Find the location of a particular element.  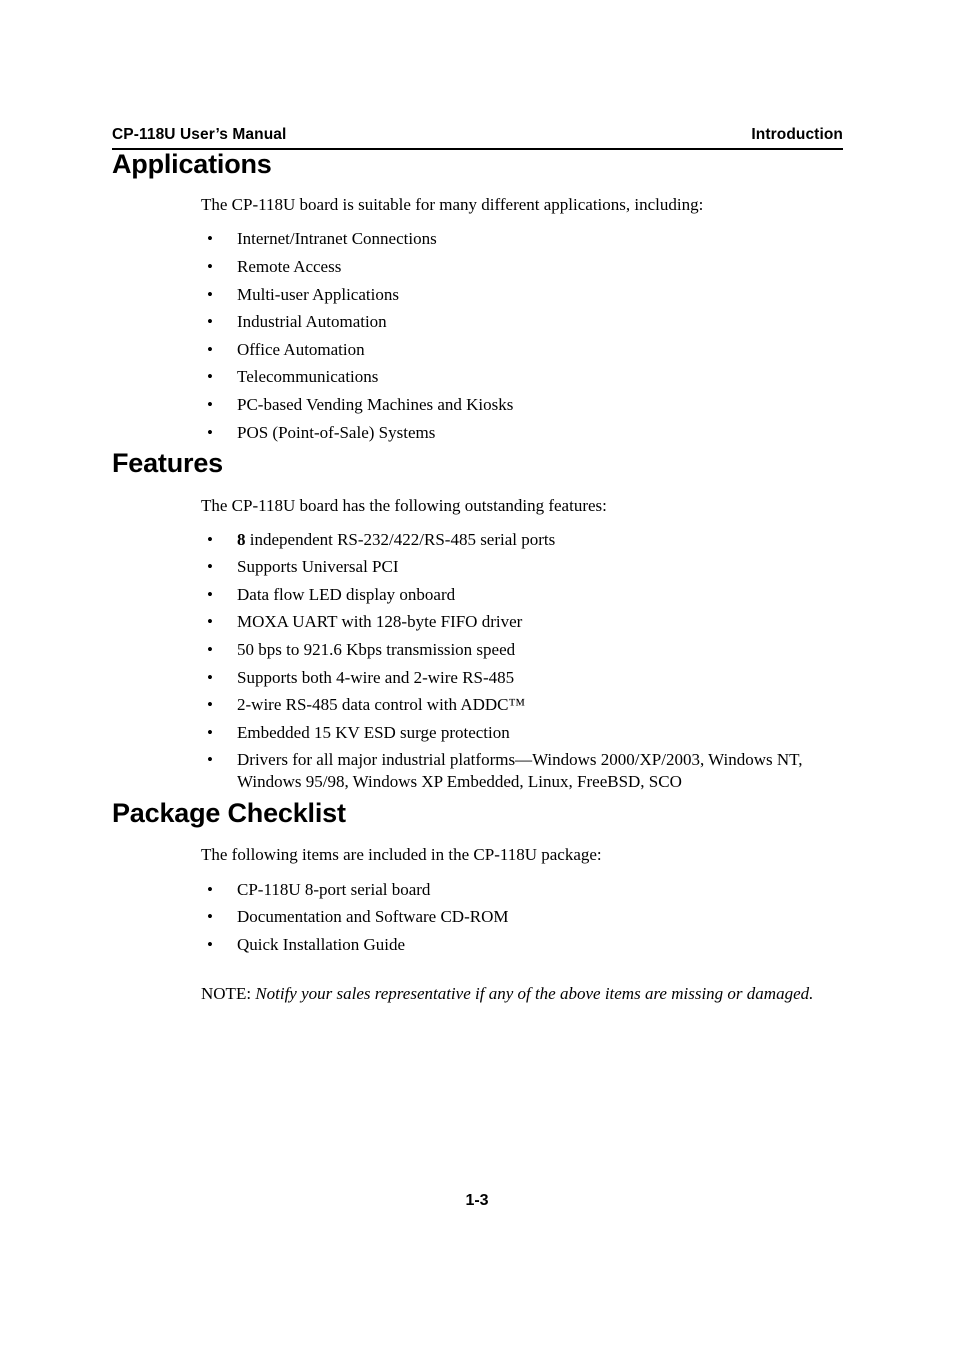

list-item: • MOXA UART with 128-byte FIFO driver is located at coordinates (477, 622).